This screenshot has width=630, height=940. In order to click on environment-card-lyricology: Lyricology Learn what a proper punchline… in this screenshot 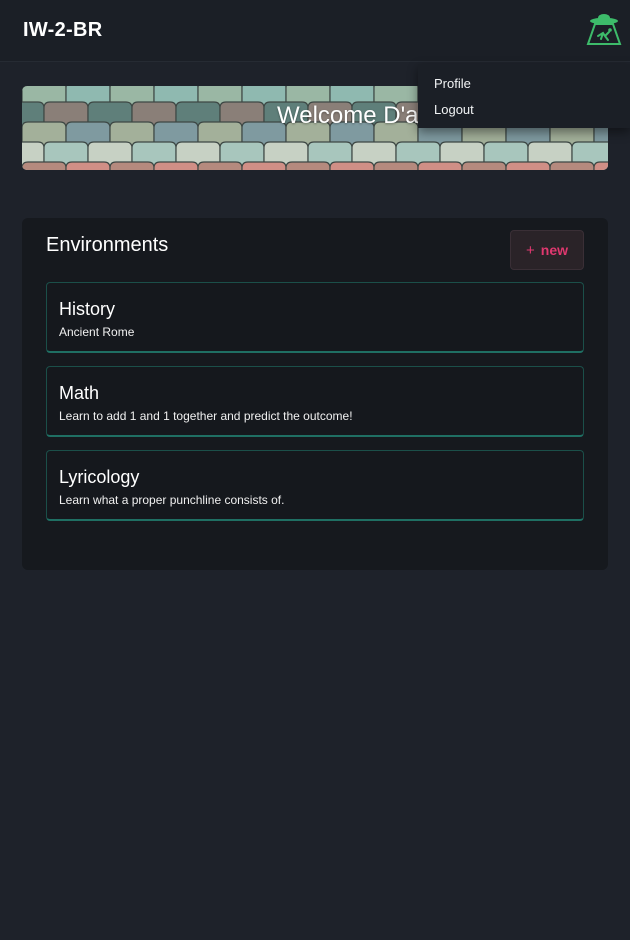, I will do `click(315, 485)`.